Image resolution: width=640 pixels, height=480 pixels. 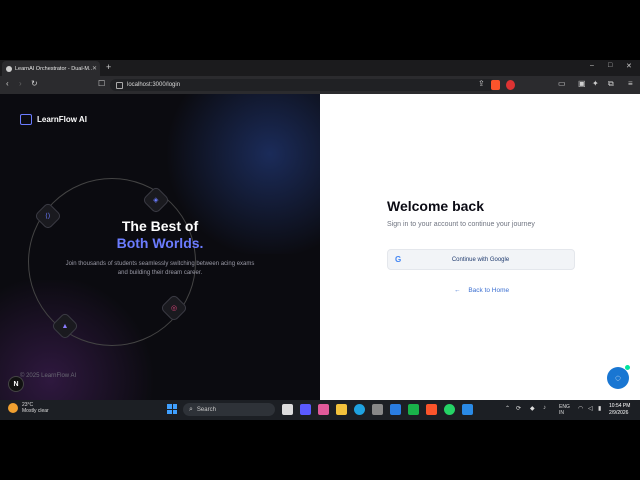 I want to click on store-icon, so click(x=395, y=409).